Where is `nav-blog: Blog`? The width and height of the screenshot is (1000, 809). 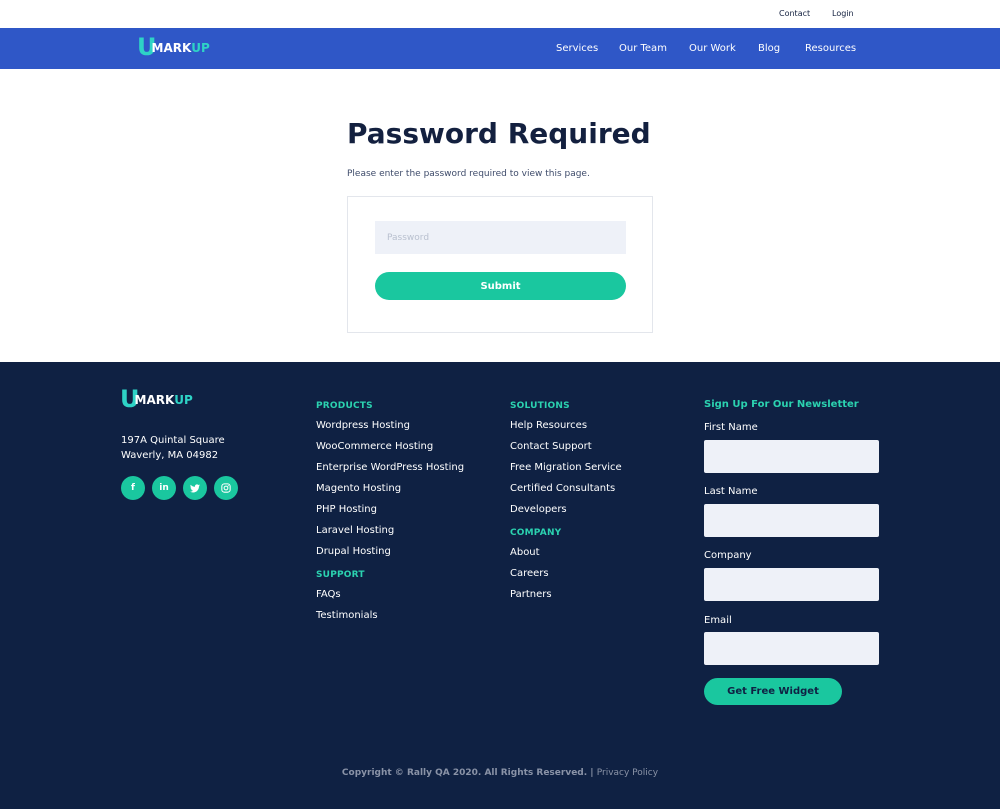
nav-blog: Blog is located at coordinates (769, 48).